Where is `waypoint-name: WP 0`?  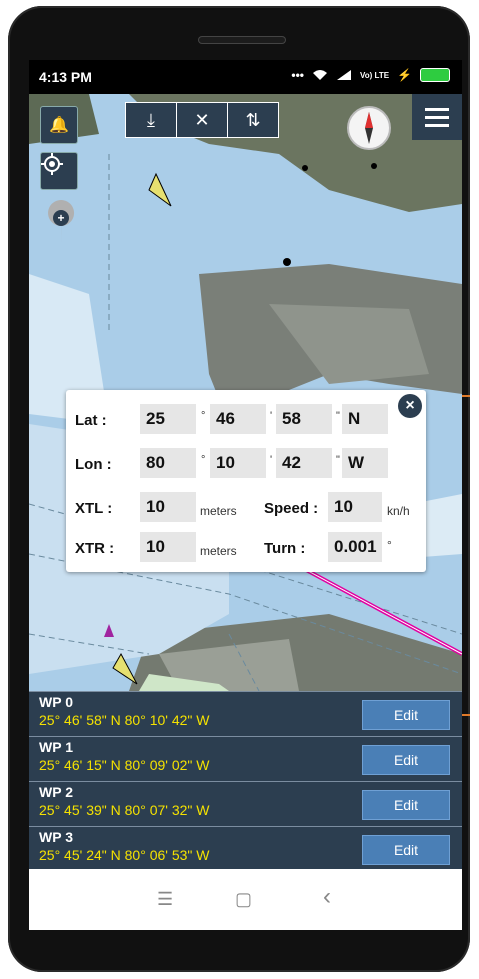 waypoint-name: WP 0 is located at coordinates (56, 702).